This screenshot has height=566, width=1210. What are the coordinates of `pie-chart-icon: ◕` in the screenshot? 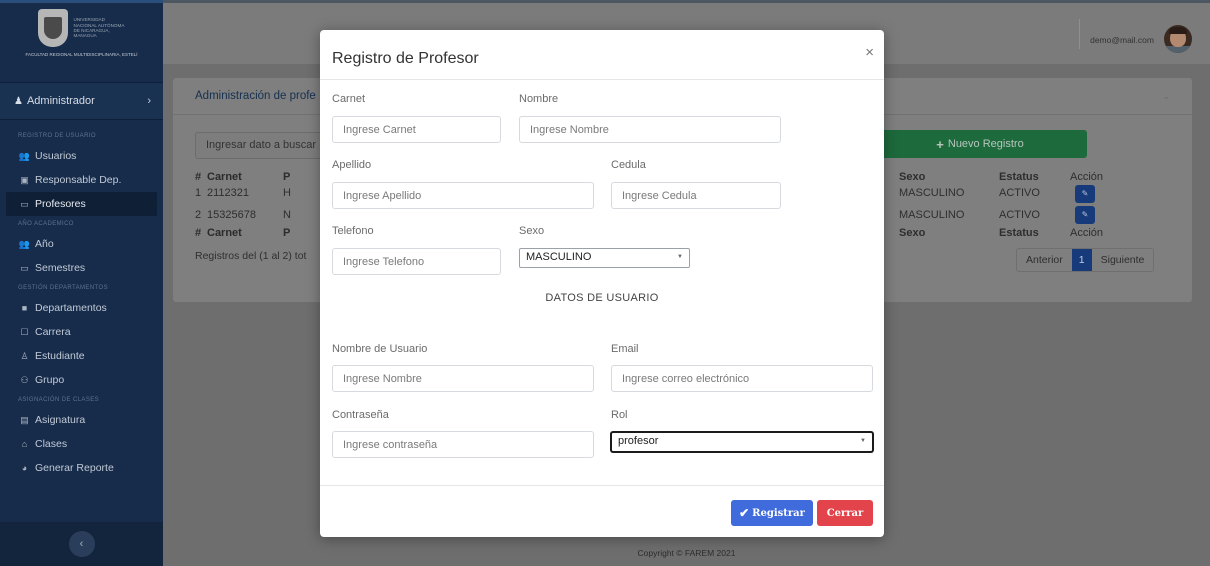 It's located at (24, 468).